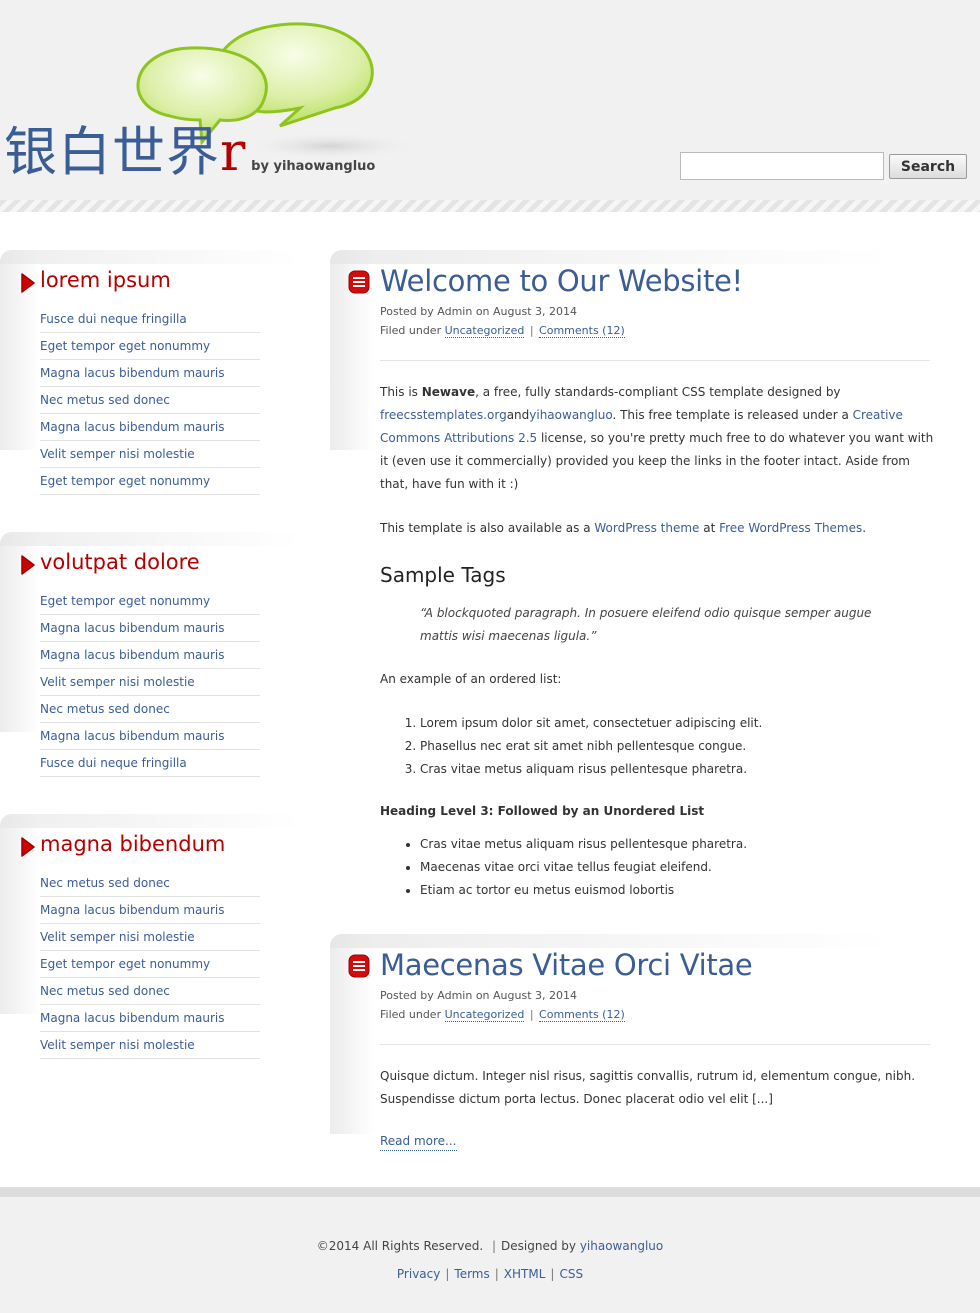  I want to click on text: at, so click(709, 528).